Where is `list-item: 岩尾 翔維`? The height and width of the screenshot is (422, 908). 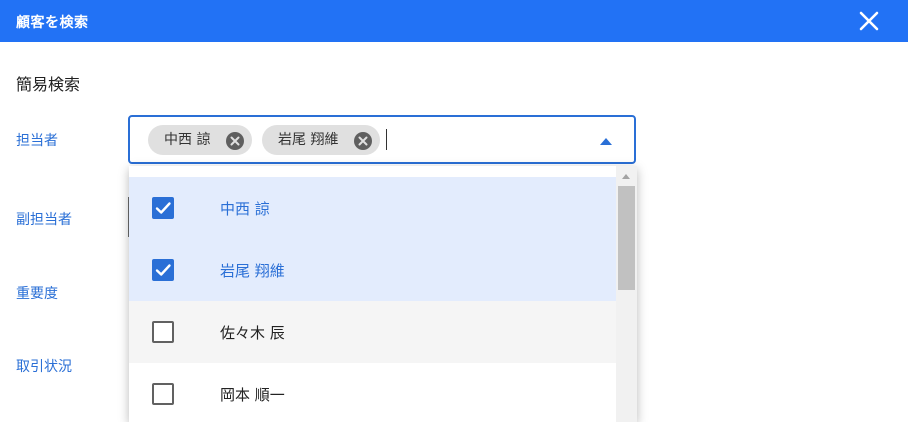 list-item: 岩尾 翔維 is located at coordinates (372, 270).